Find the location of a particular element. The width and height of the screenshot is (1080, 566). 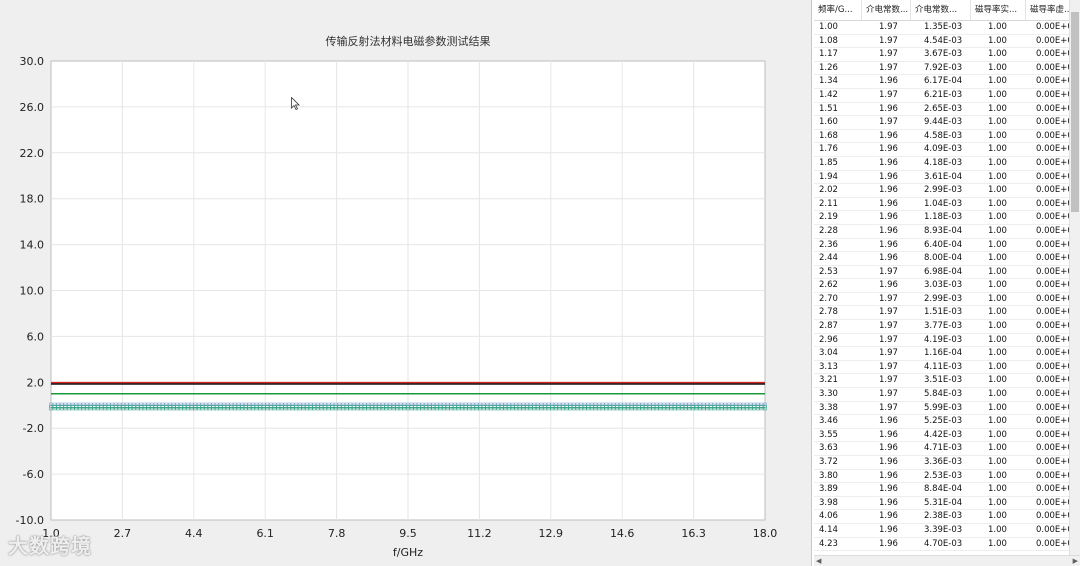

vertical-scrollbar is located at coordinates (1074, 278).